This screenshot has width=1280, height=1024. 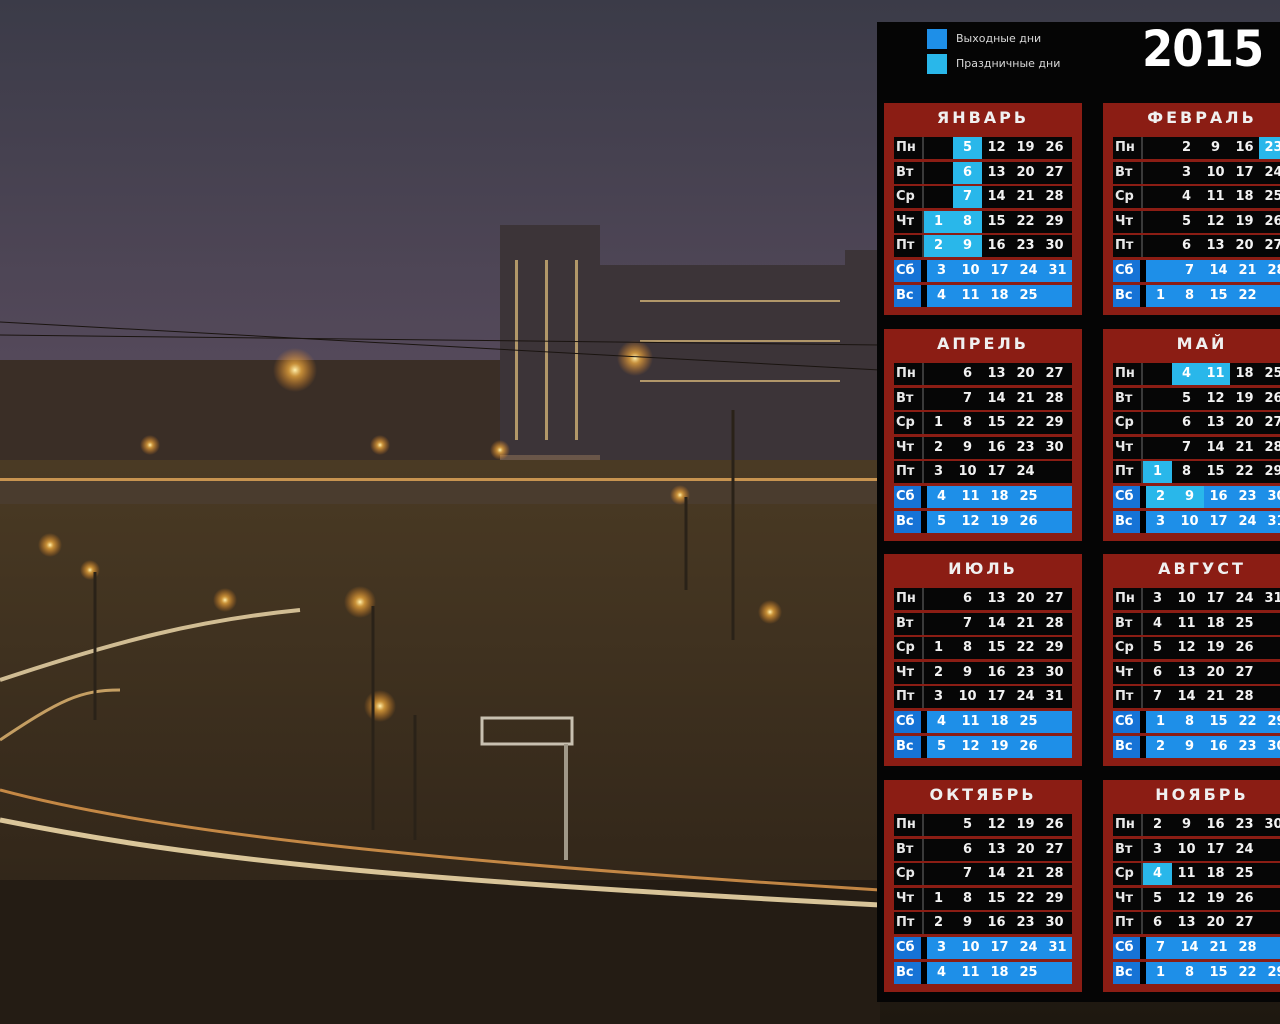 I want to click on weekday-row: Чт 5 12 19 26, so click(x=1196, y=221).